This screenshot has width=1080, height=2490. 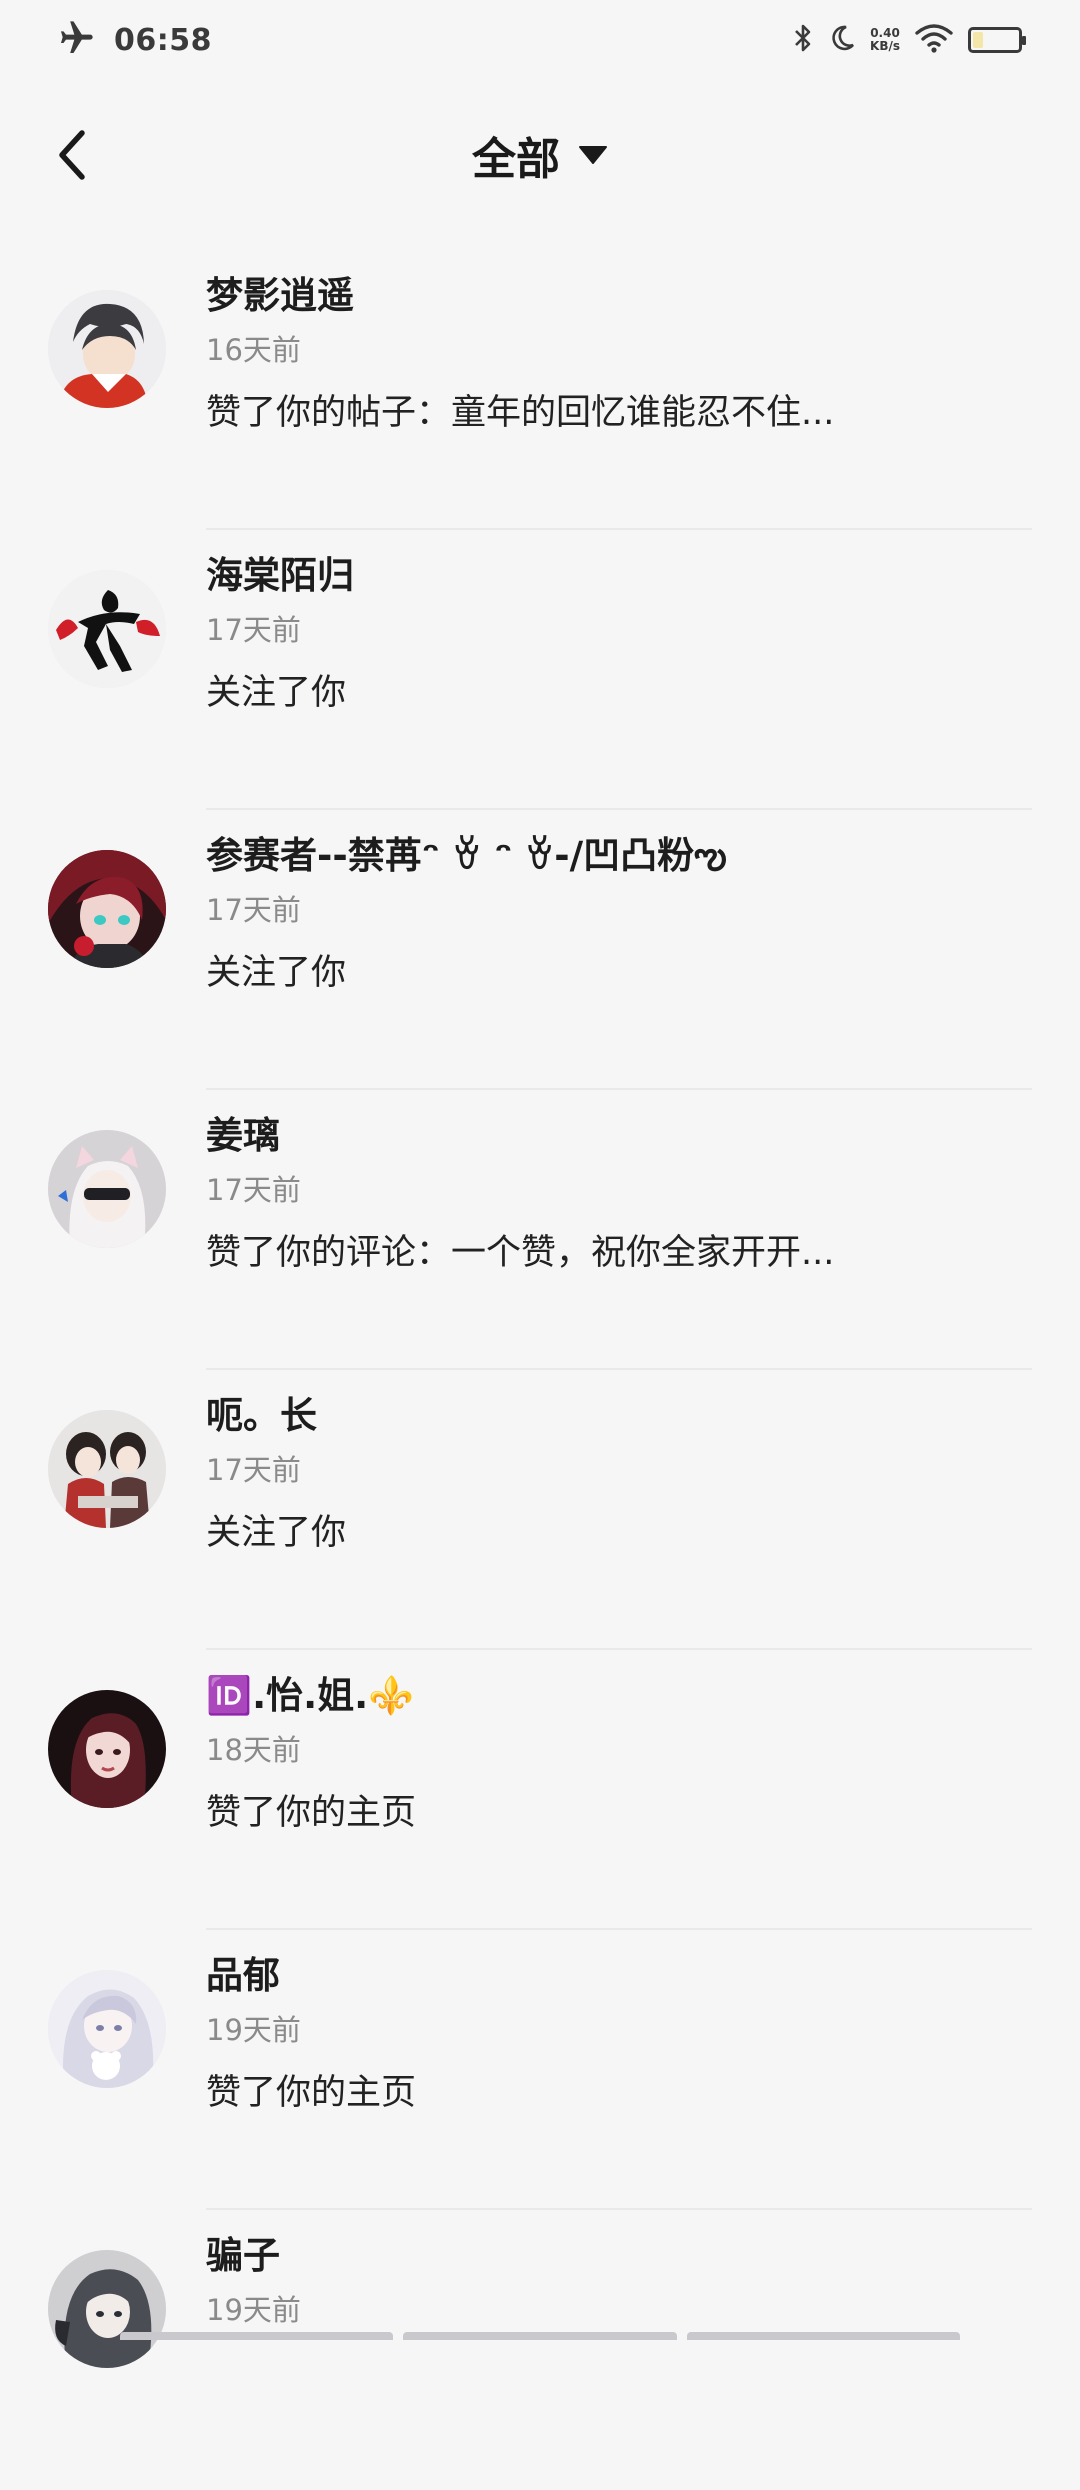 What do you see at coordinates (619, 2034) in the screenshot?
I see `item-content: 品郁 19天前 赞了你的主页` at bounding box center [619, 2034].